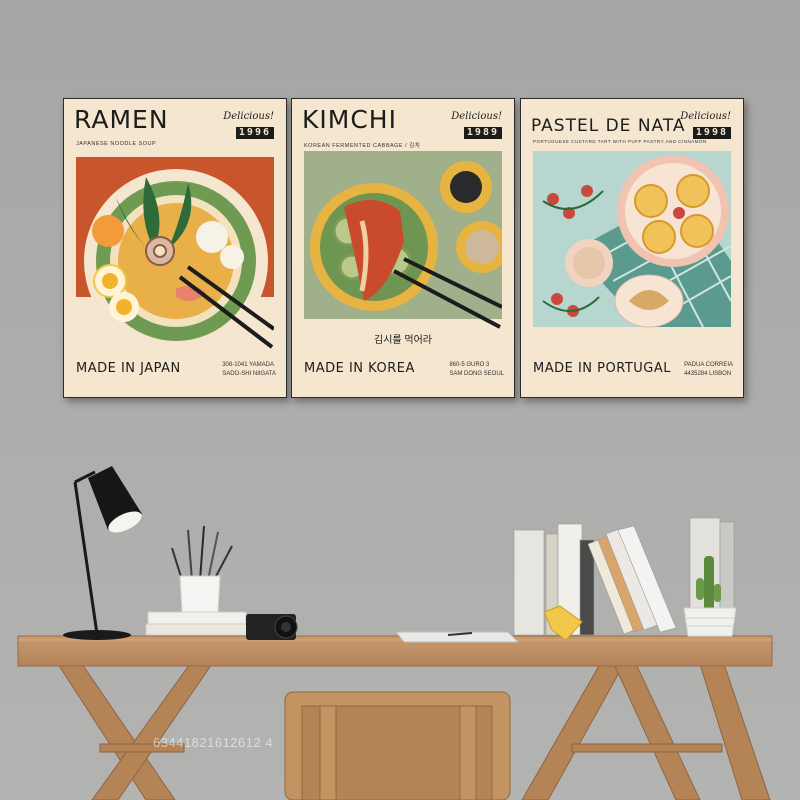  Describe the element at coordinates (272, 627) in the screenshot. I see `camera` at that location.